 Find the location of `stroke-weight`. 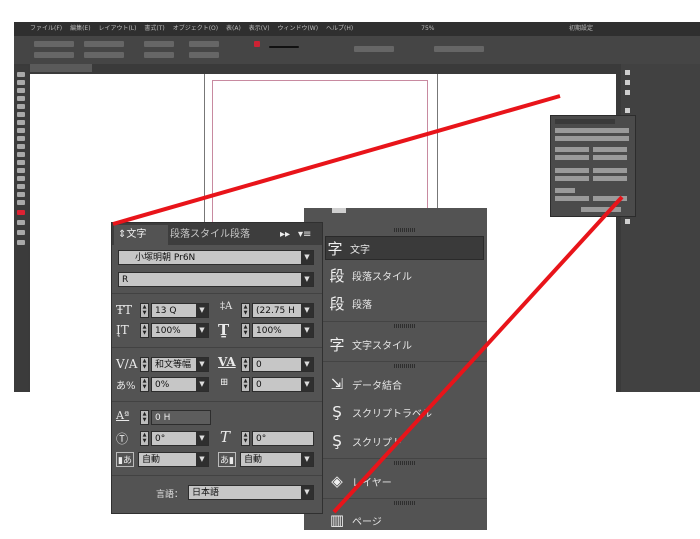

stroke-weight is located at coordinates (284, 47).